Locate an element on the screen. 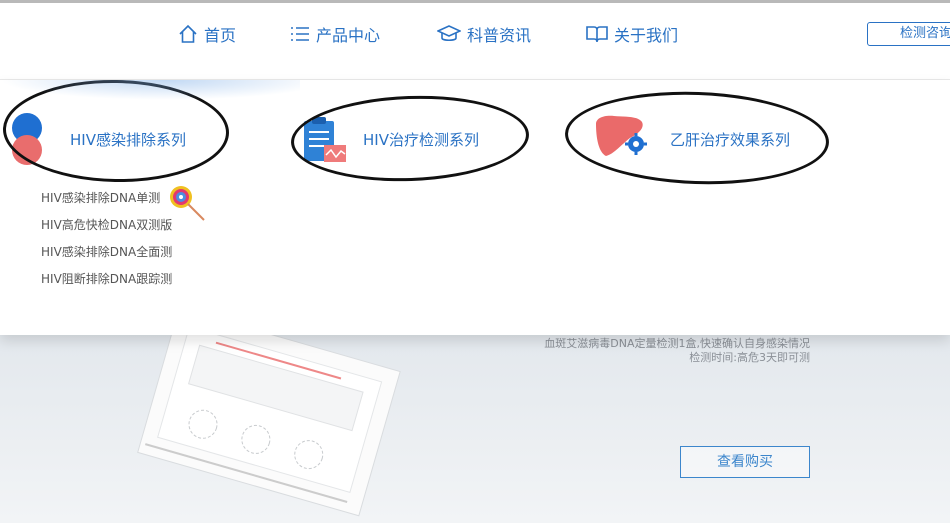  nav-science: 科普资讯 is located at coordinates (484, 34).